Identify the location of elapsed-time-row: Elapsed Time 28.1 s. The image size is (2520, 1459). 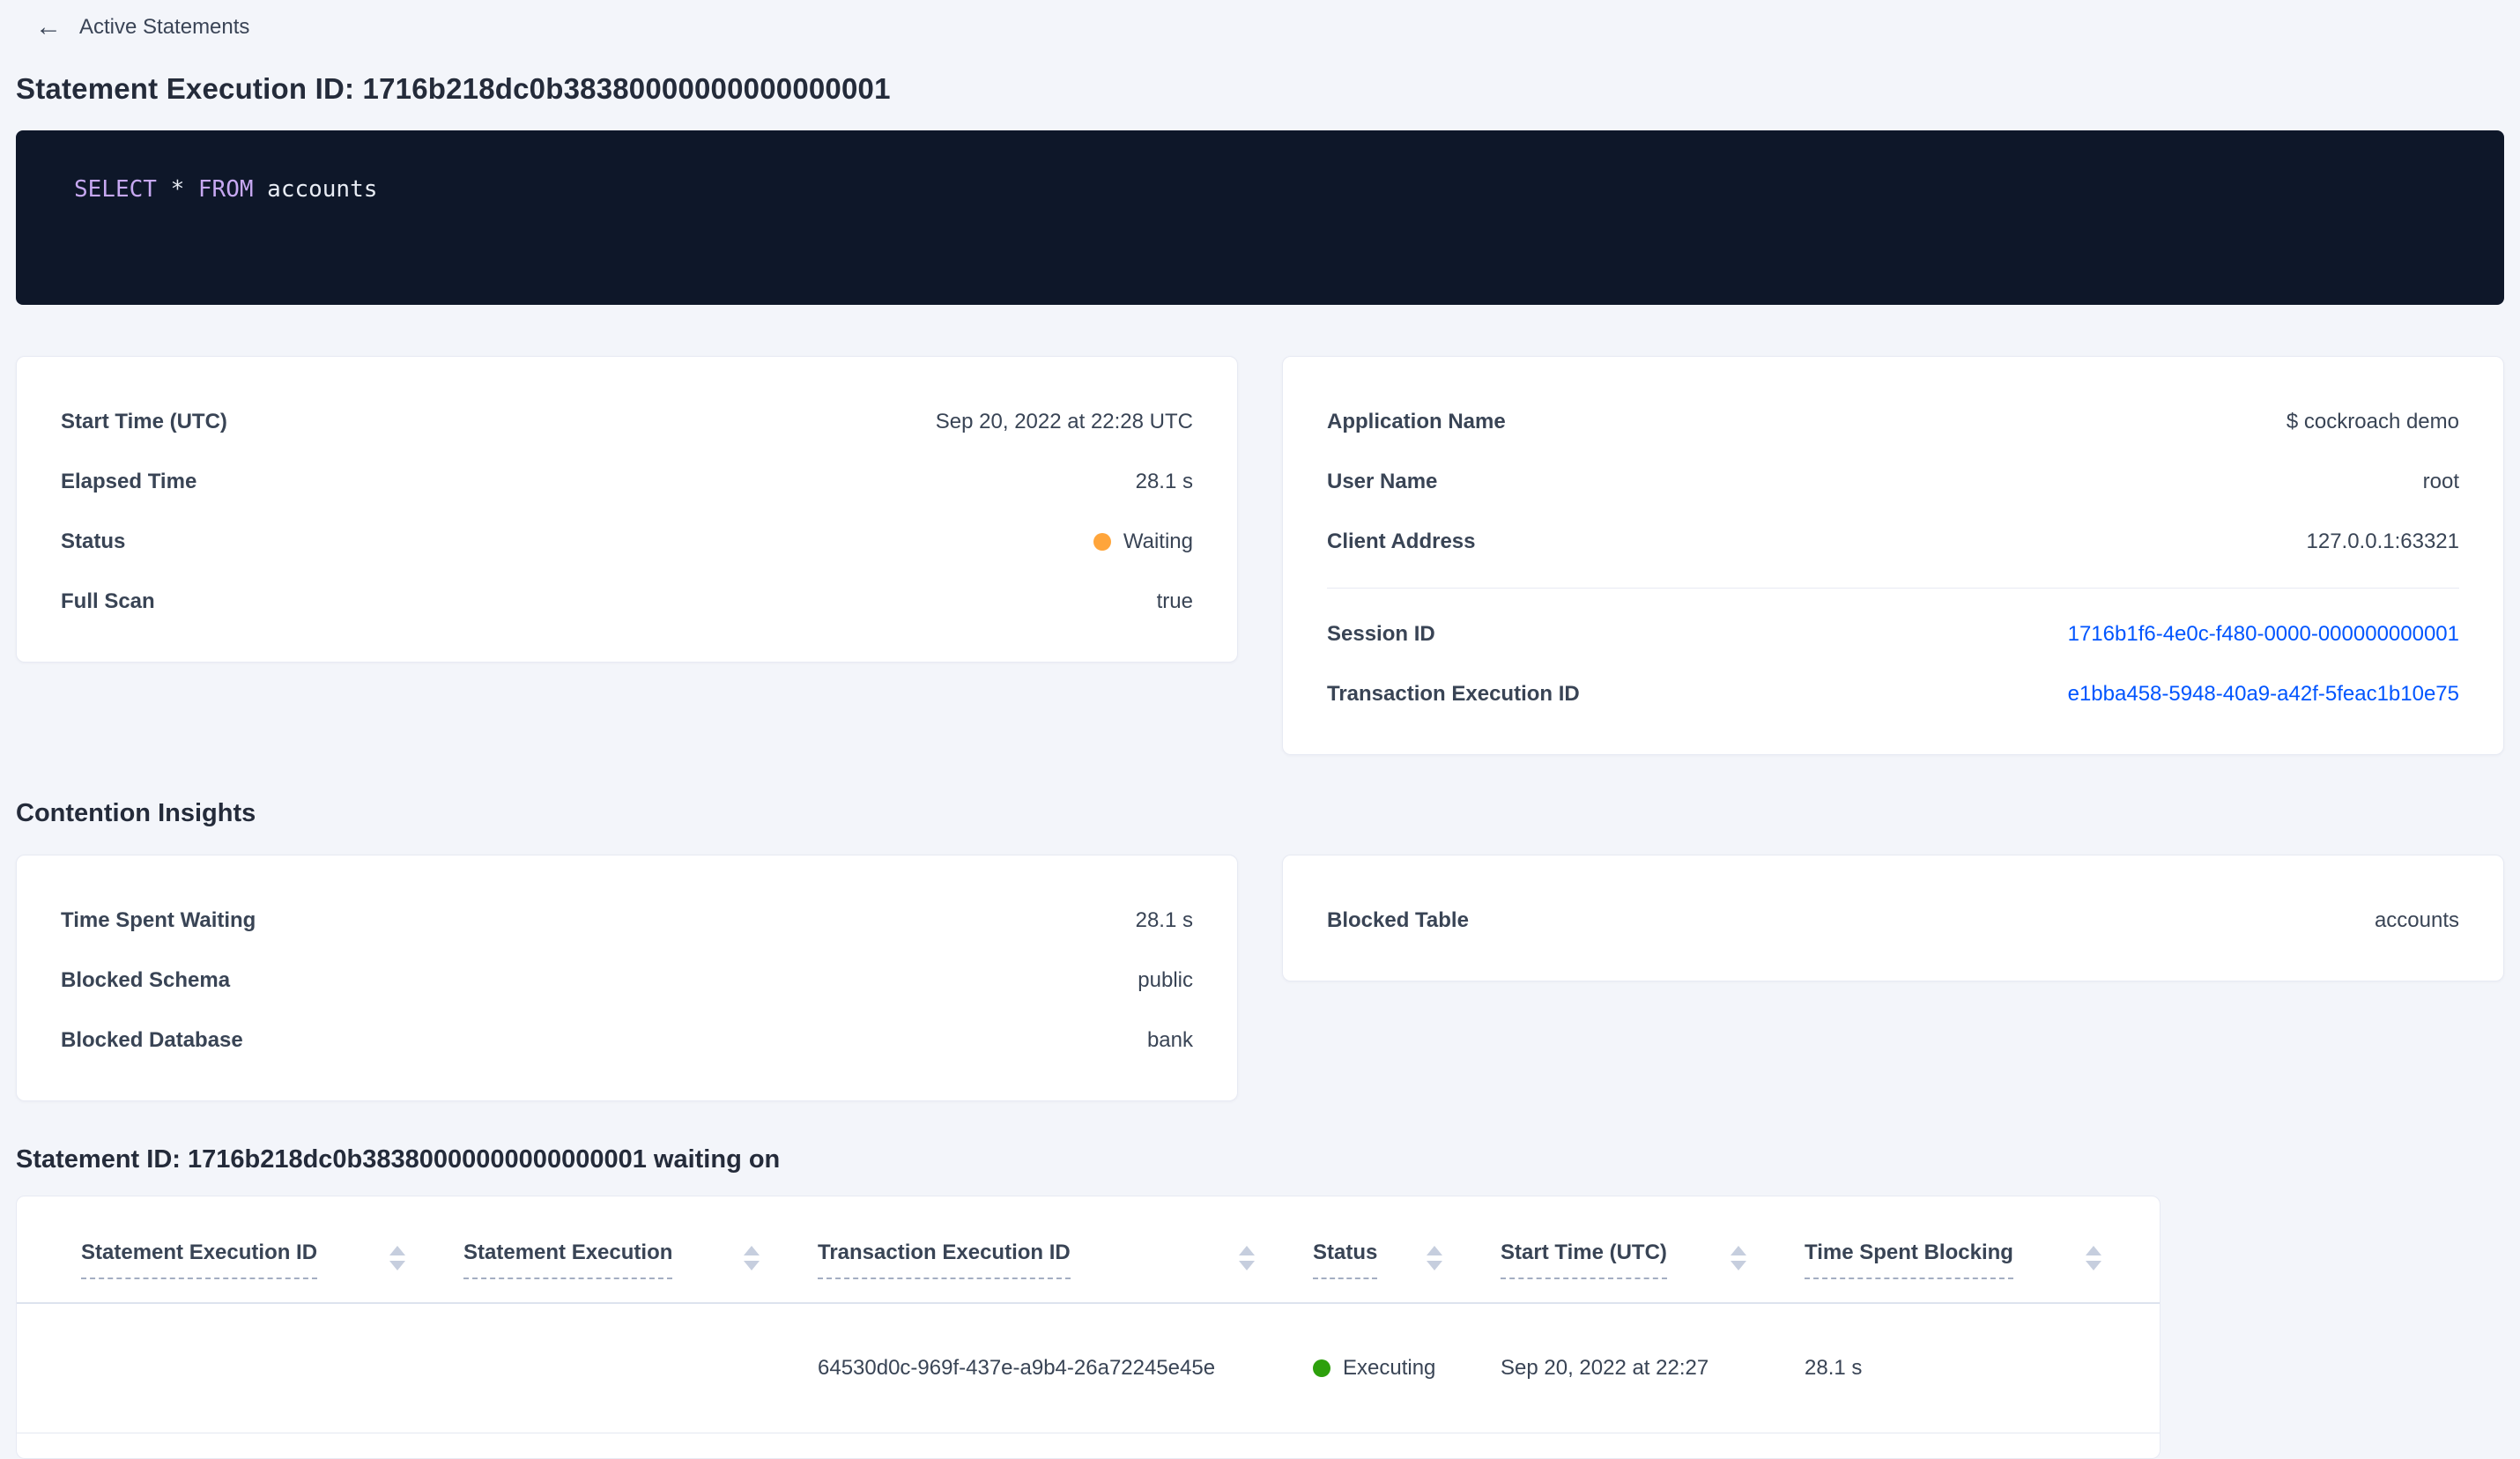
(627, 482).